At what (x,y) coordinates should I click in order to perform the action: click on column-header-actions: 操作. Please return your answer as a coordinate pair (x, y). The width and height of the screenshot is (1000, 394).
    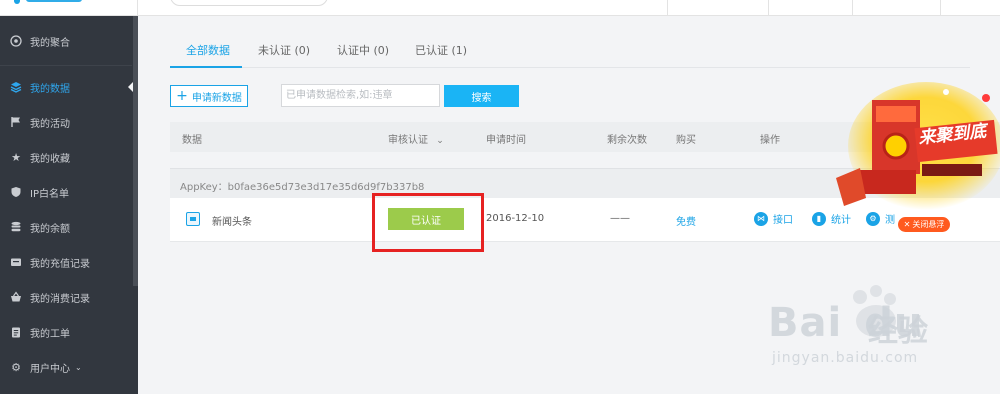
    Looking at the image, I should click on (770, 140).